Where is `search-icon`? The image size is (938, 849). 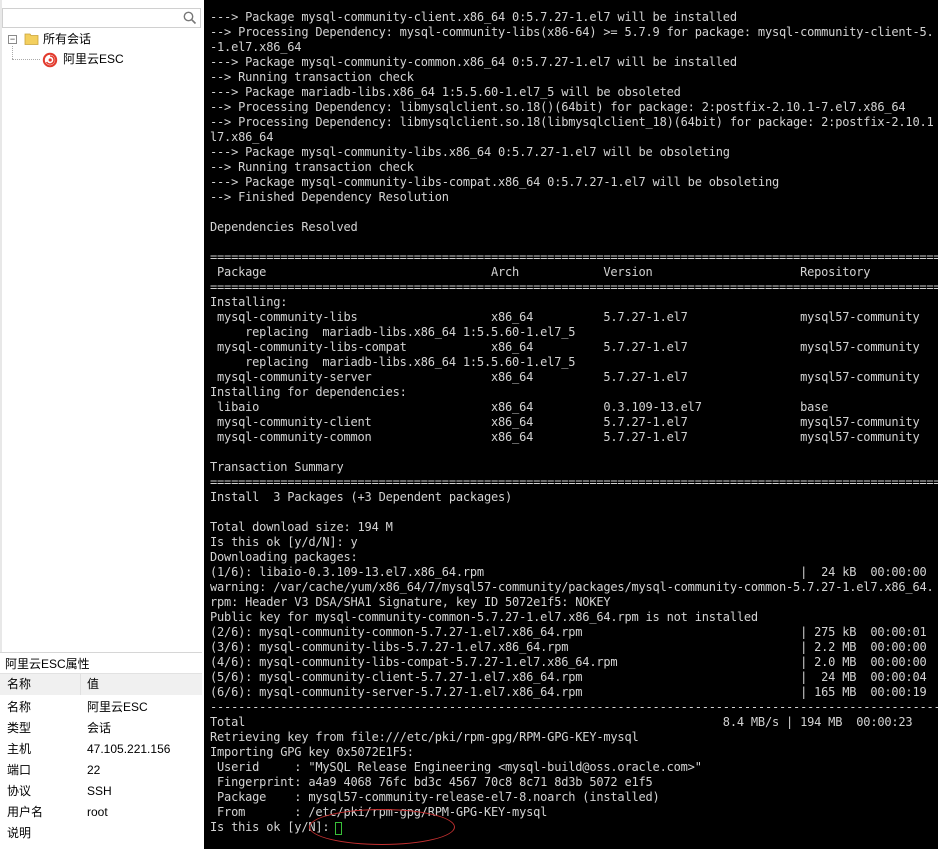 search-icon is located at coordinates (190, 18).